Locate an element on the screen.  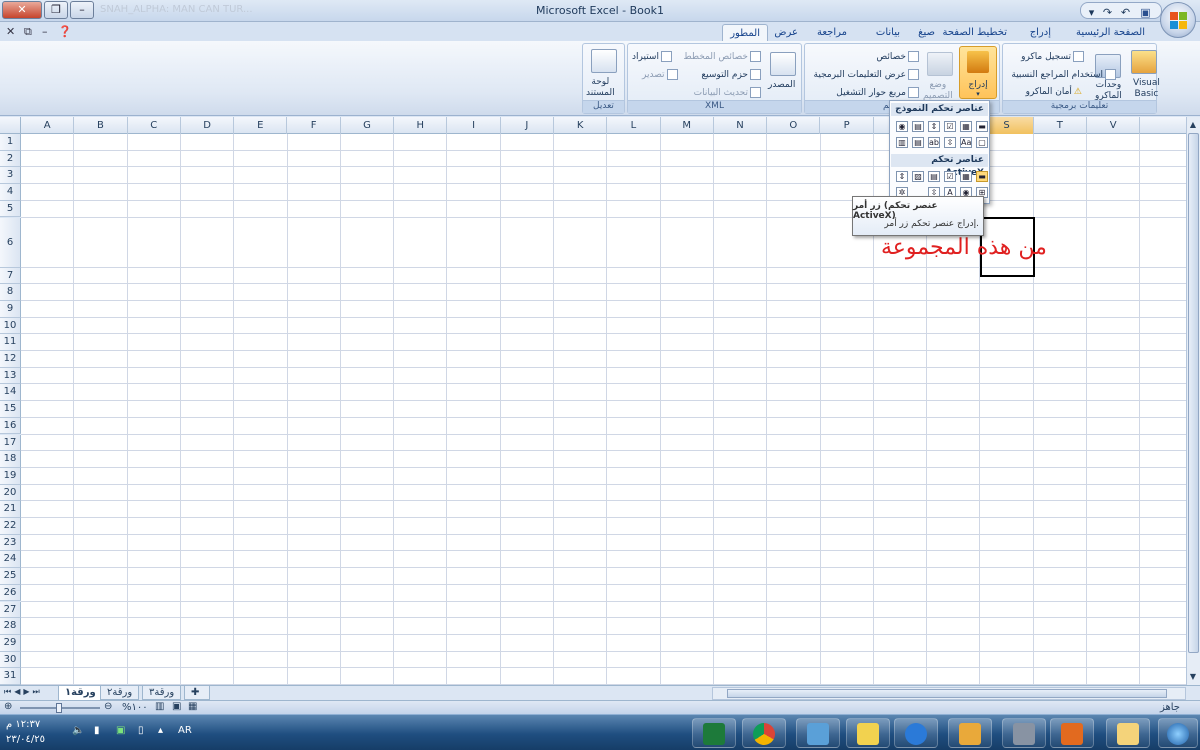
column-header-l: L is located at coordinates (634, 125).